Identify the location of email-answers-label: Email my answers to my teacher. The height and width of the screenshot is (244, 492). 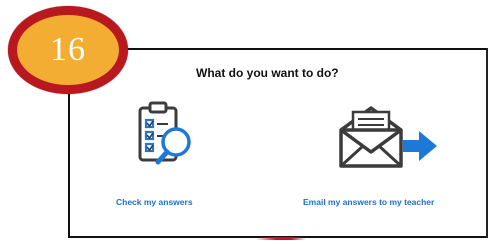
(368, 202).